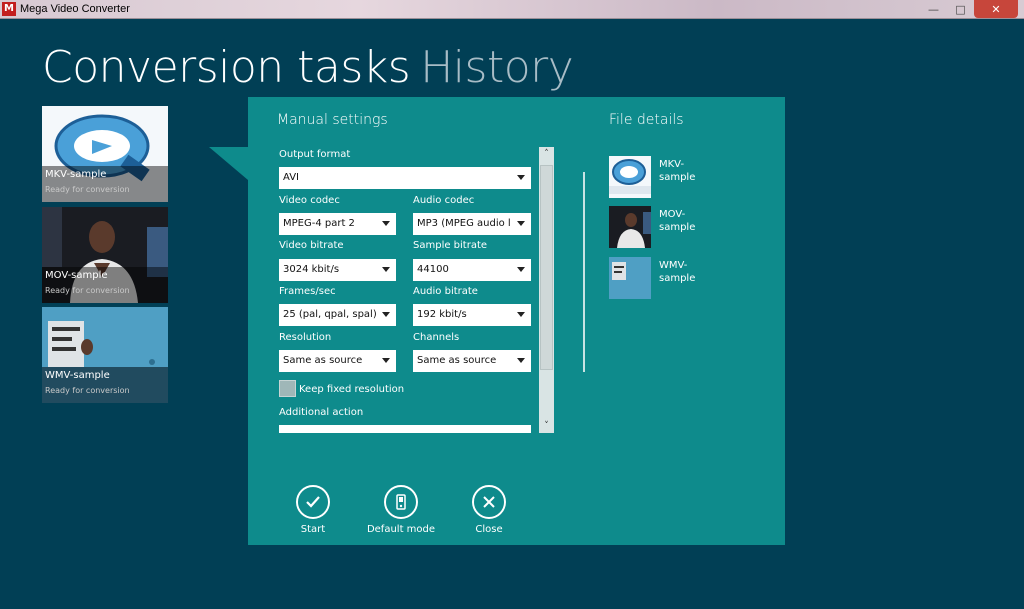  What do you see at coordinates (352, 389) in the screenshot?
I see `keep-fixed-resolution-label: Keep fixed resolution` at bounding box center [352, 389].